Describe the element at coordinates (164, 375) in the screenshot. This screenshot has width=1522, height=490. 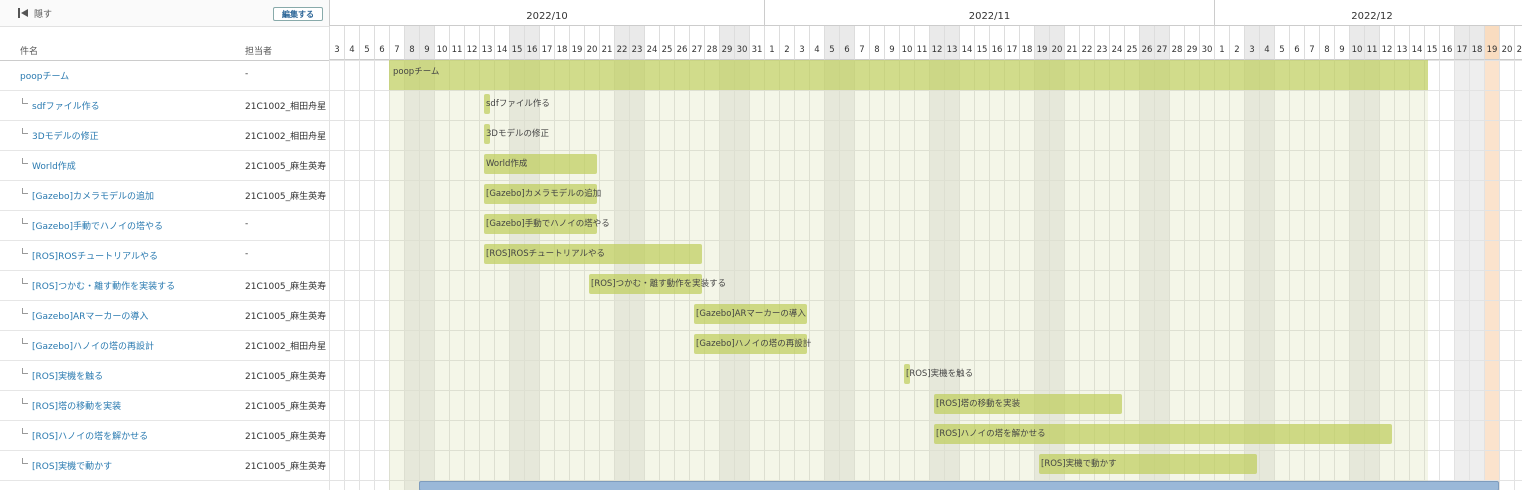
I see `task-row: [ROS]実機を触る 21C1005_麻生英寿` at that location.